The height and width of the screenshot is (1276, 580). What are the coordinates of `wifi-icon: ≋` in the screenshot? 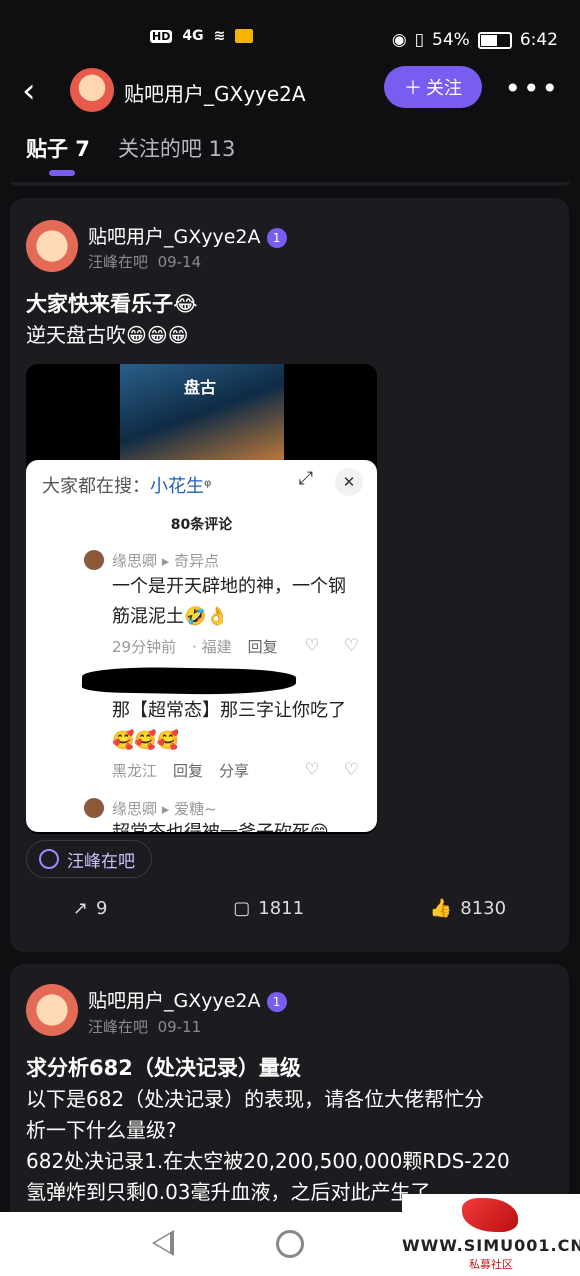 It's located at (219, 36).